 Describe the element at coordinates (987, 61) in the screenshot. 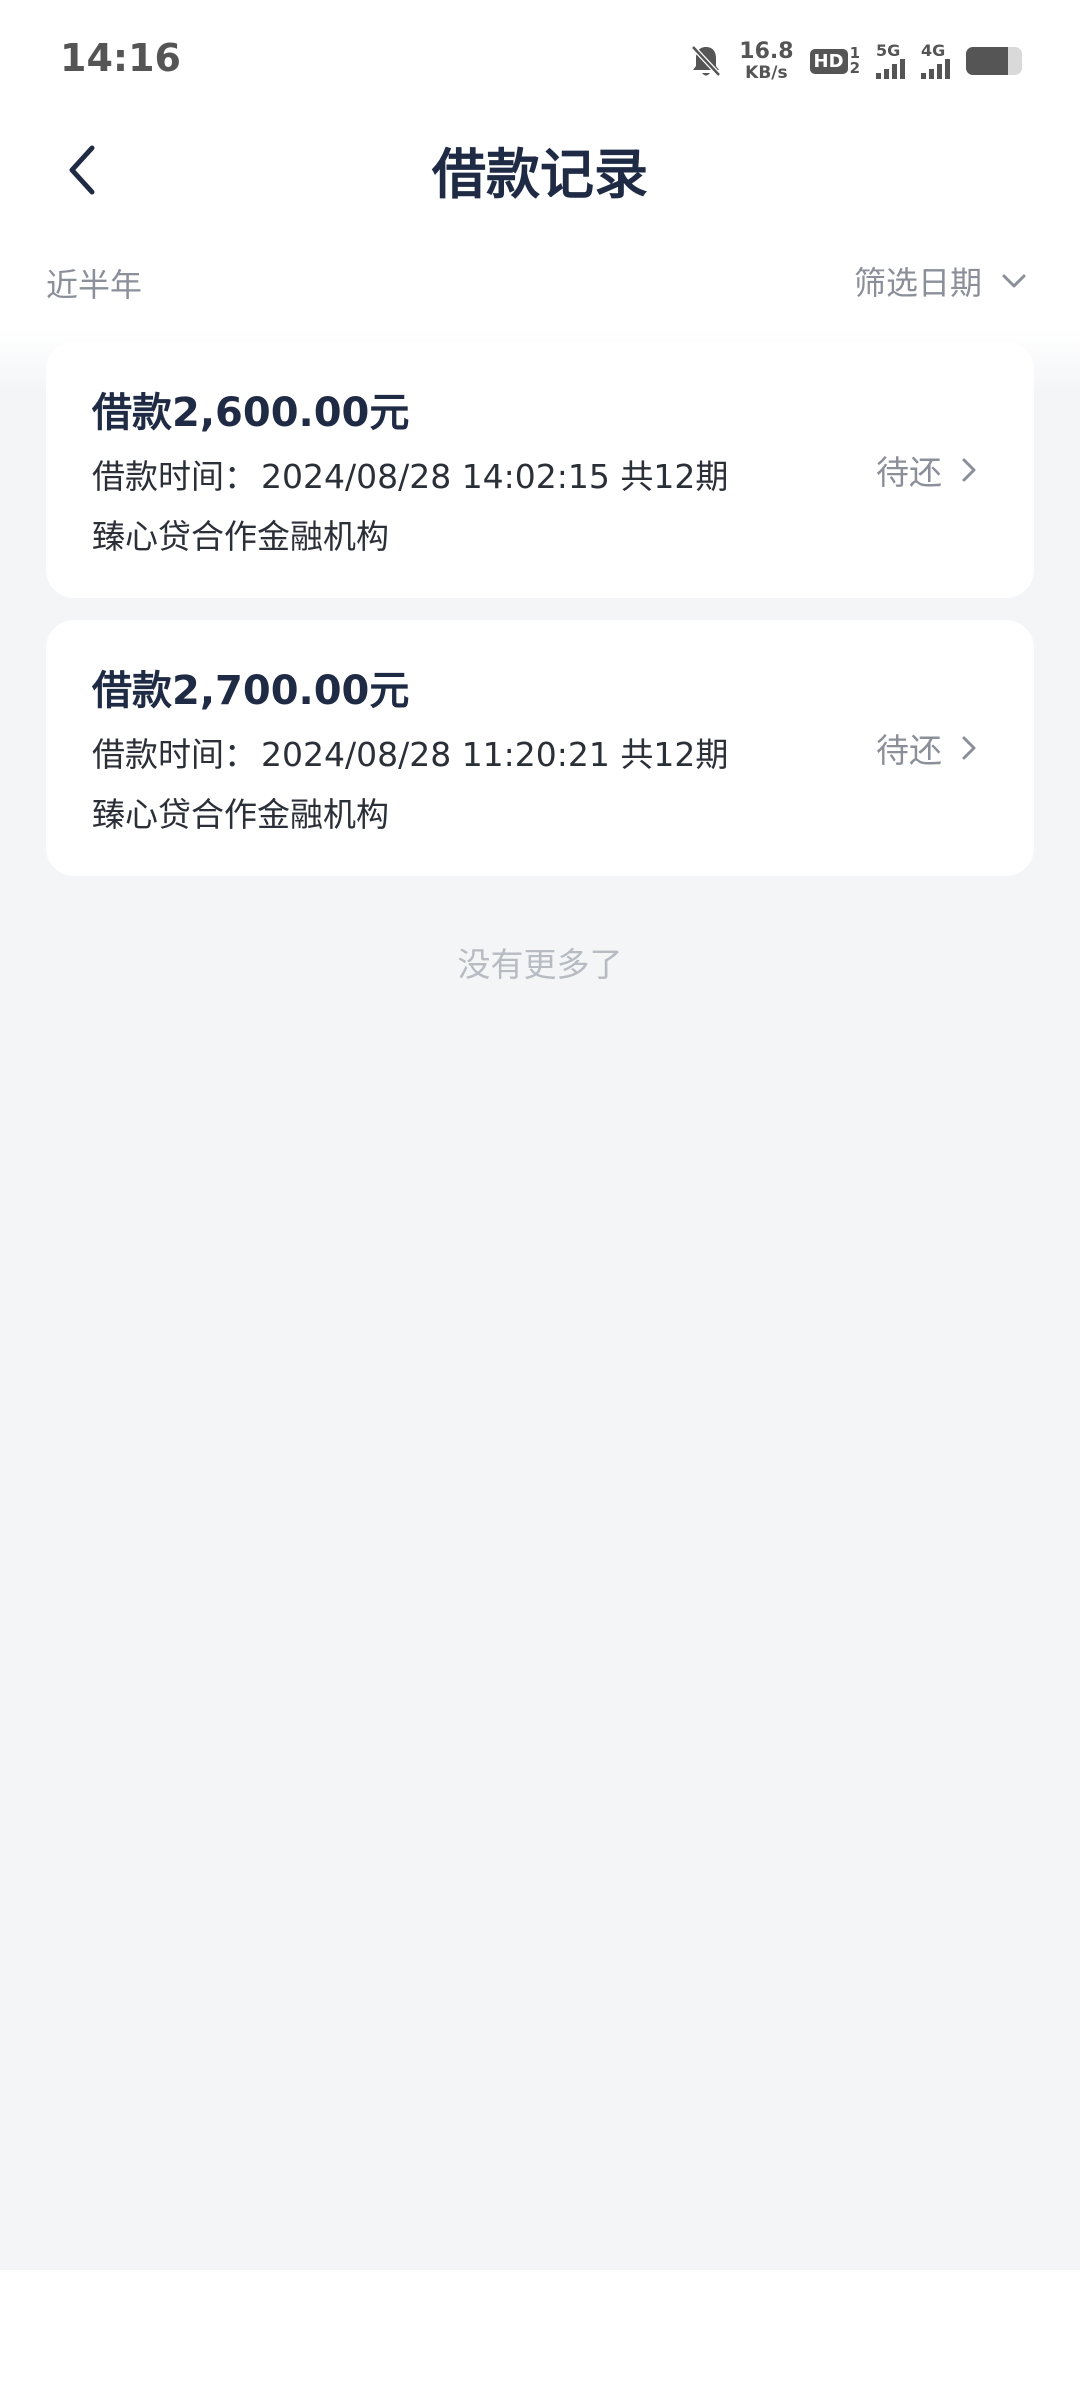

I see `battery-fill` at that location.